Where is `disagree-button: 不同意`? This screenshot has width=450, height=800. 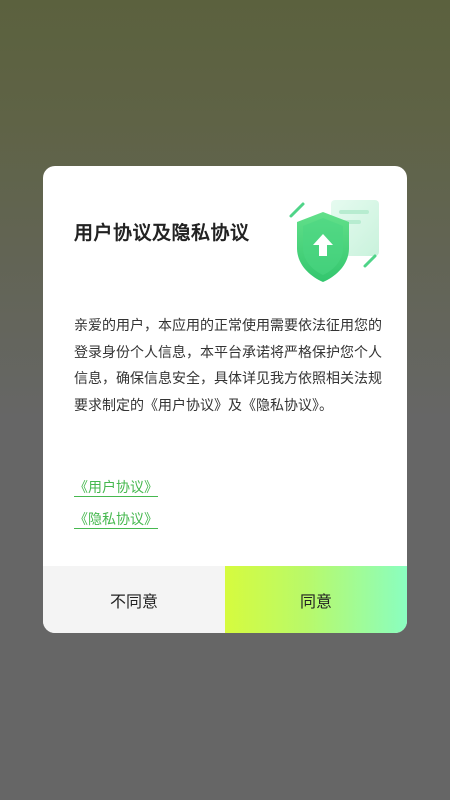
disagree-button: 不同意 is located at coordinates (134, 599).